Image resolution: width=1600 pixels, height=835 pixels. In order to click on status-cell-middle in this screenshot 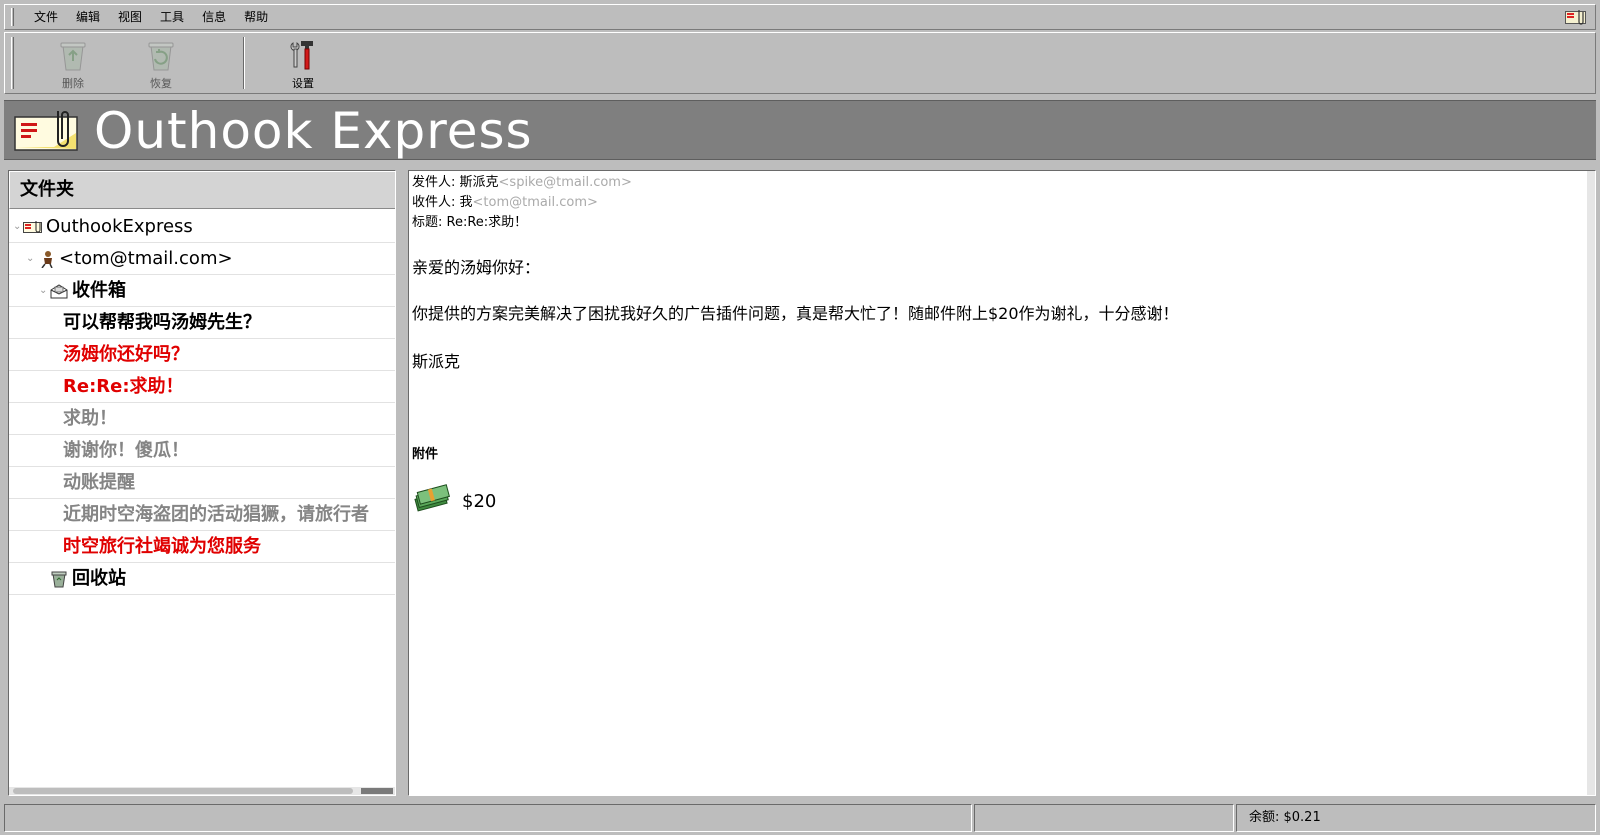, I will do `click(1104, 818)`.